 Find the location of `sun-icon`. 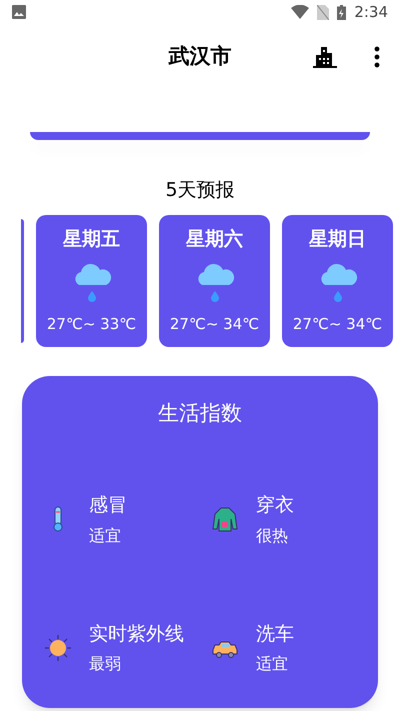

sun-icon is located at coordinates (58, 648).